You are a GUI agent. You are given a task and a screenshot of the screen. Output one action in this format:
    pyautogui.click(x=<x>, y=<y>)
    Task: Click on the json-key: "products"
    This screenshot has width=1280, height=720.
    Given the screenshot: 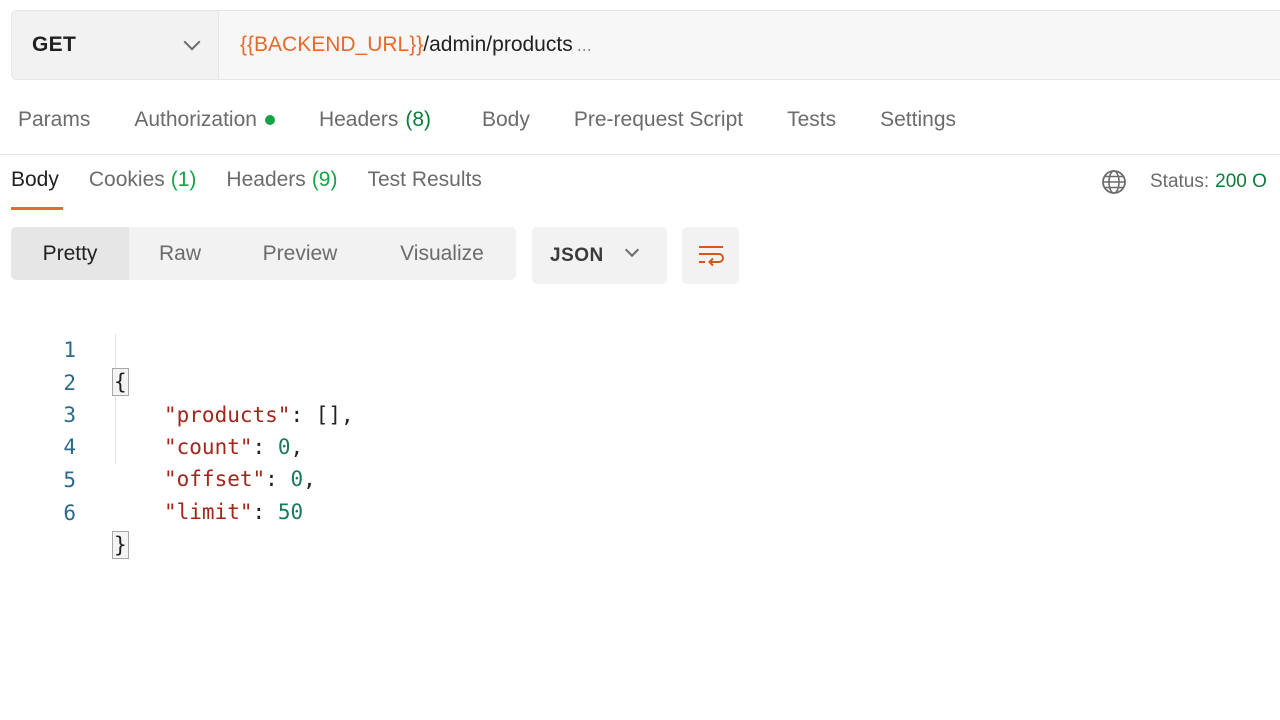 What is the action you would take?
    pyautogui.click(x=227, y=415)
    